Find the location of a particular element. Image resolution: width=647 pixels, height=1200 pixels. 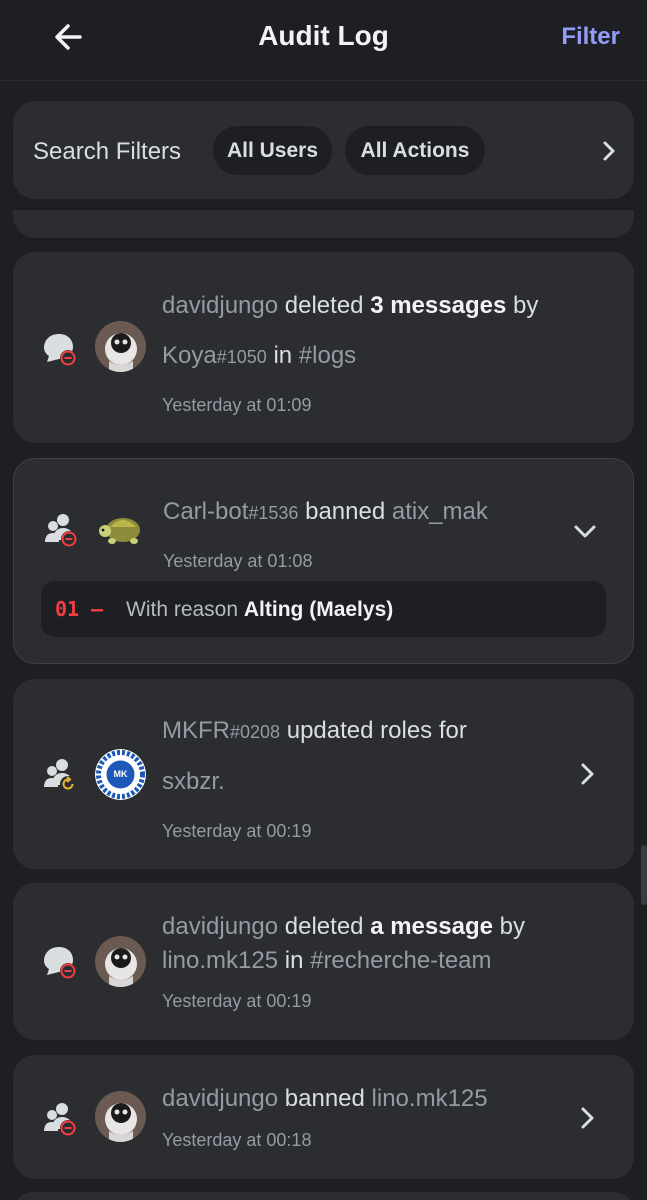

action-object: 3 messages is located at coordinates (438, 305).